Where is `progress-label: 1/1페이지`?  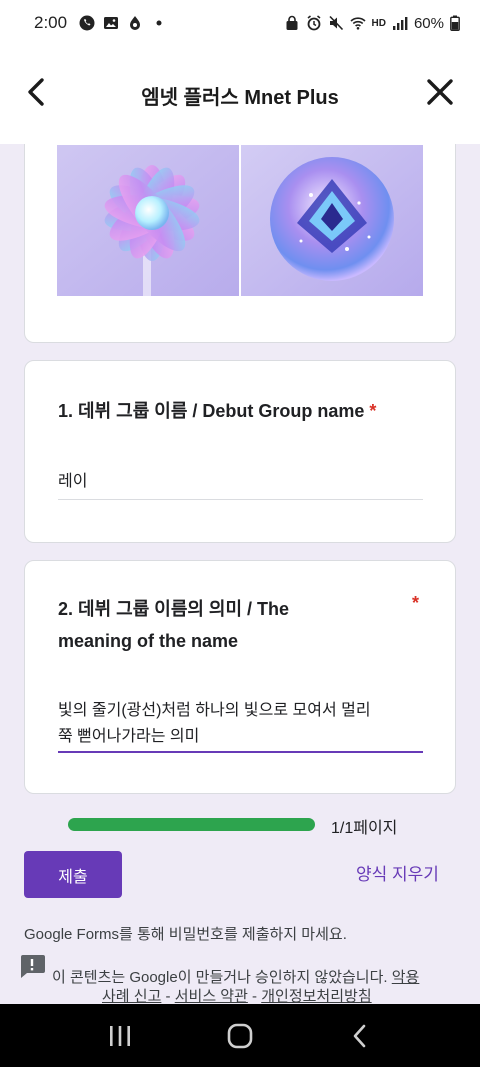
progress-label: 1/1페이지 is located at coordinates (364, 828).